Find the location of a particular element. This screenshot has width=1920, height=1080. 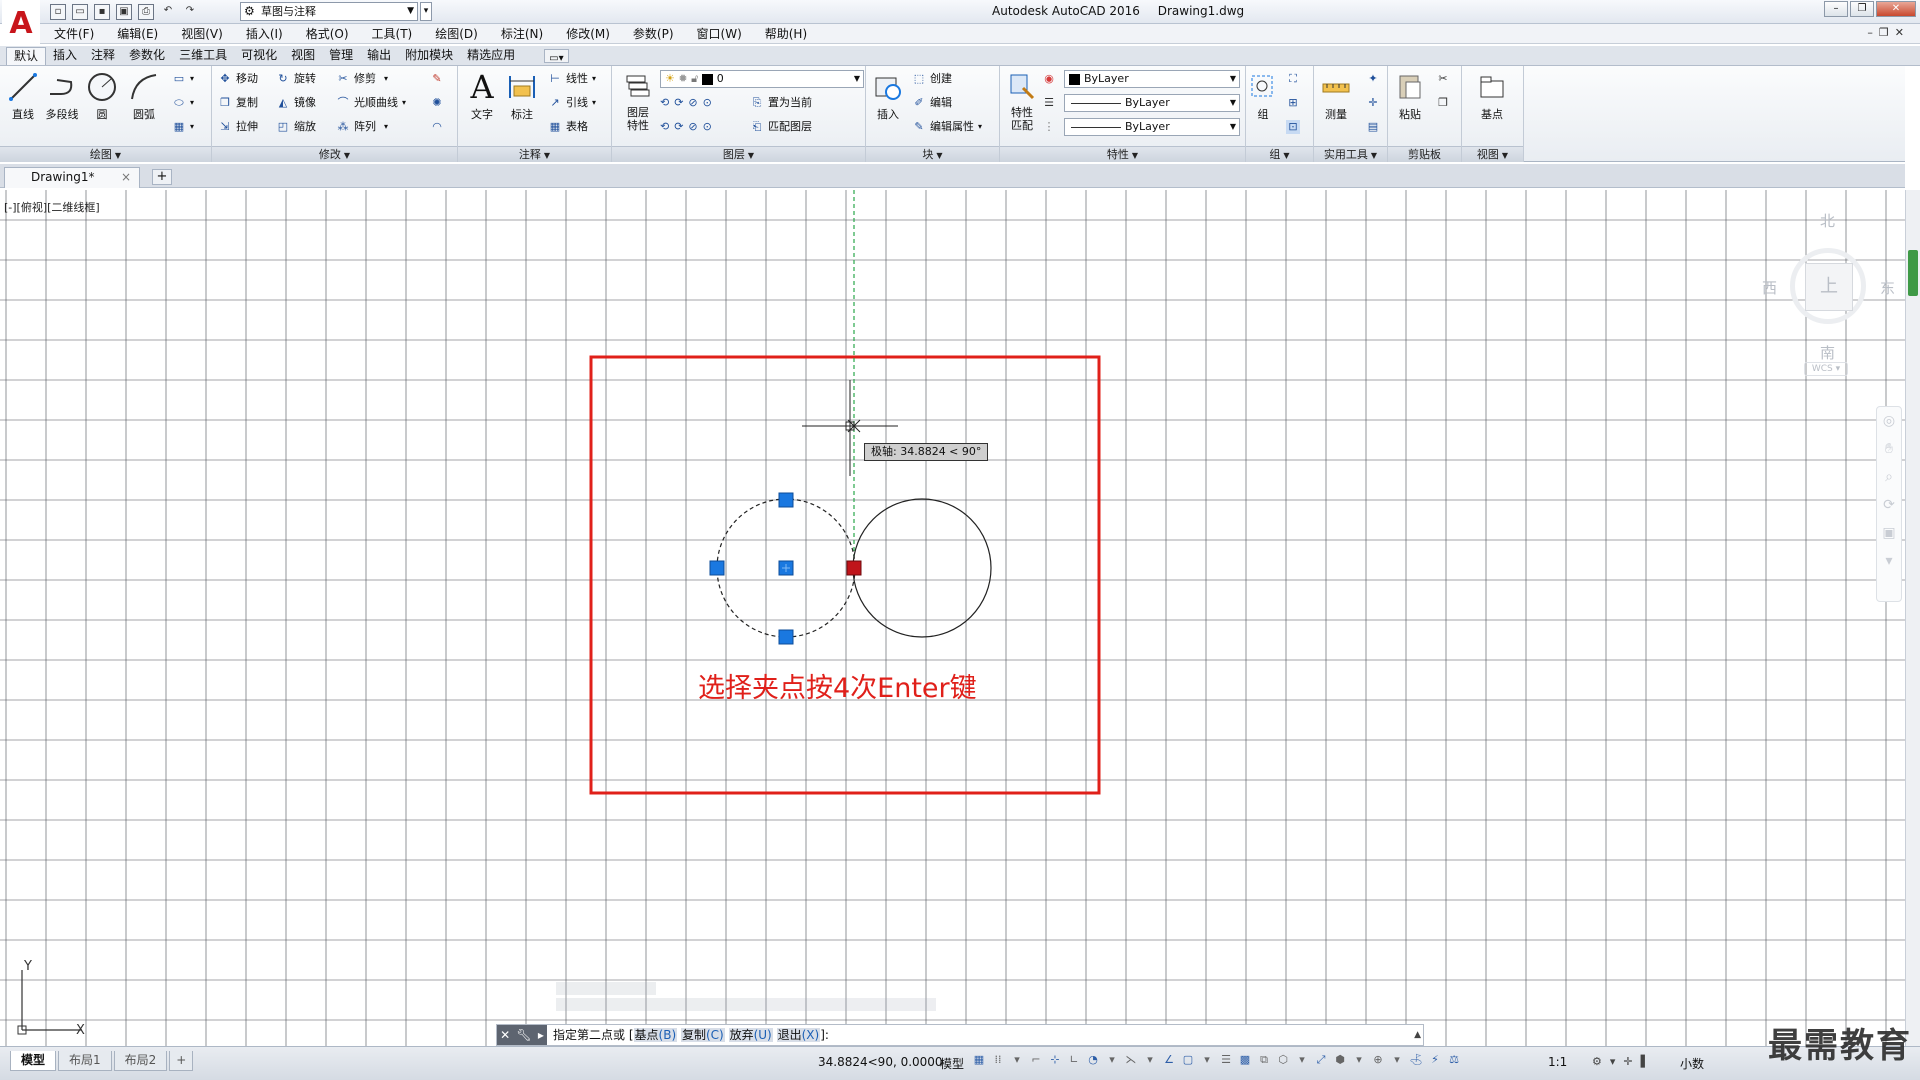

command-prompt-icon: ▸ is located at coordinates (541, 1035).